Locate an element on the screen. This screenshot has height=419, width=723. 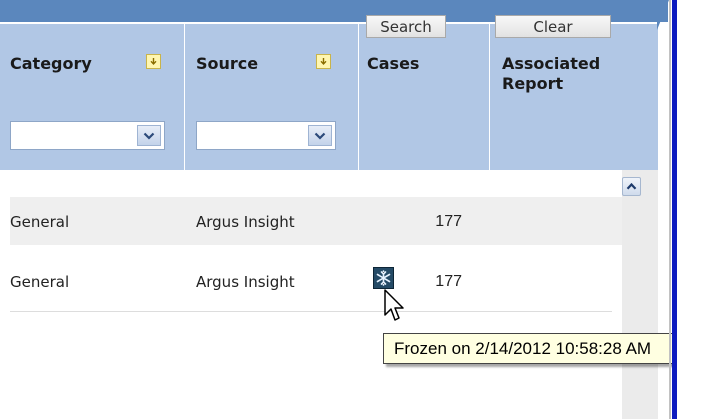
column-header-category: Category is located at coordinates (51, 64).